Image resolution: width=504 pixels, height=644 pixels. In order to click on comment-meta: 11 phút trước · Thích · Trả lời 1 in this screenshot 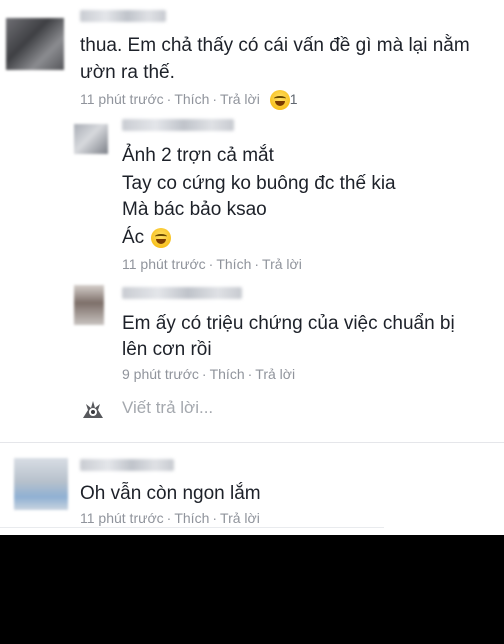, I will do `click(189, 100)`.